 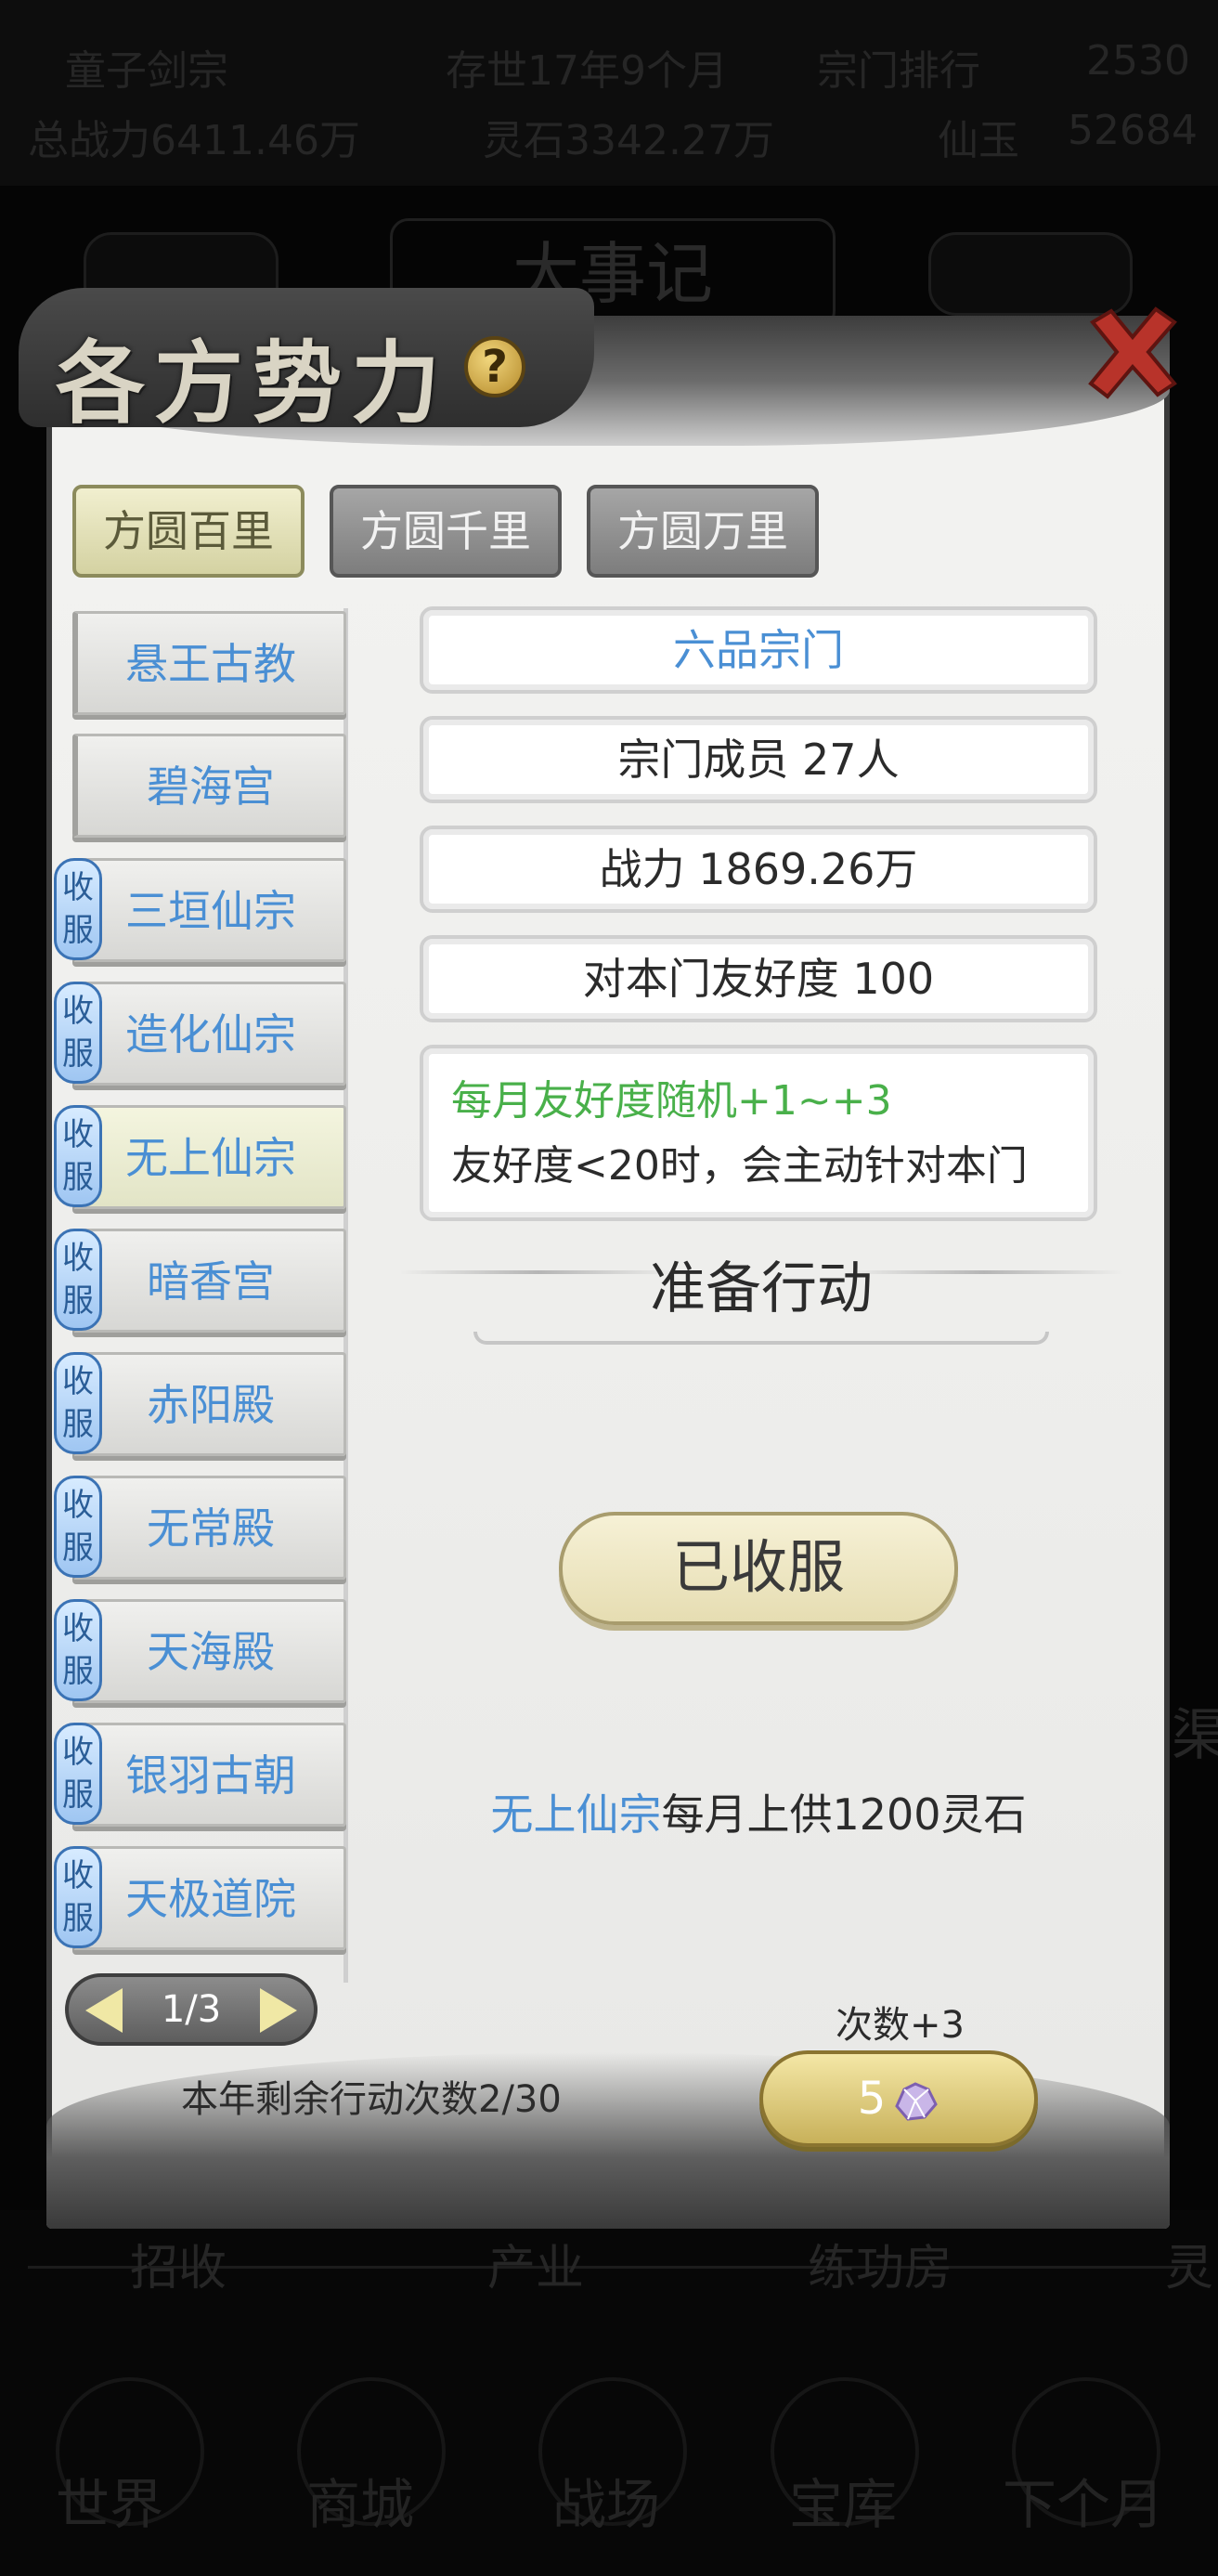 I want to click on tab-distant: 方圆万里, so click(x=703, y=531).